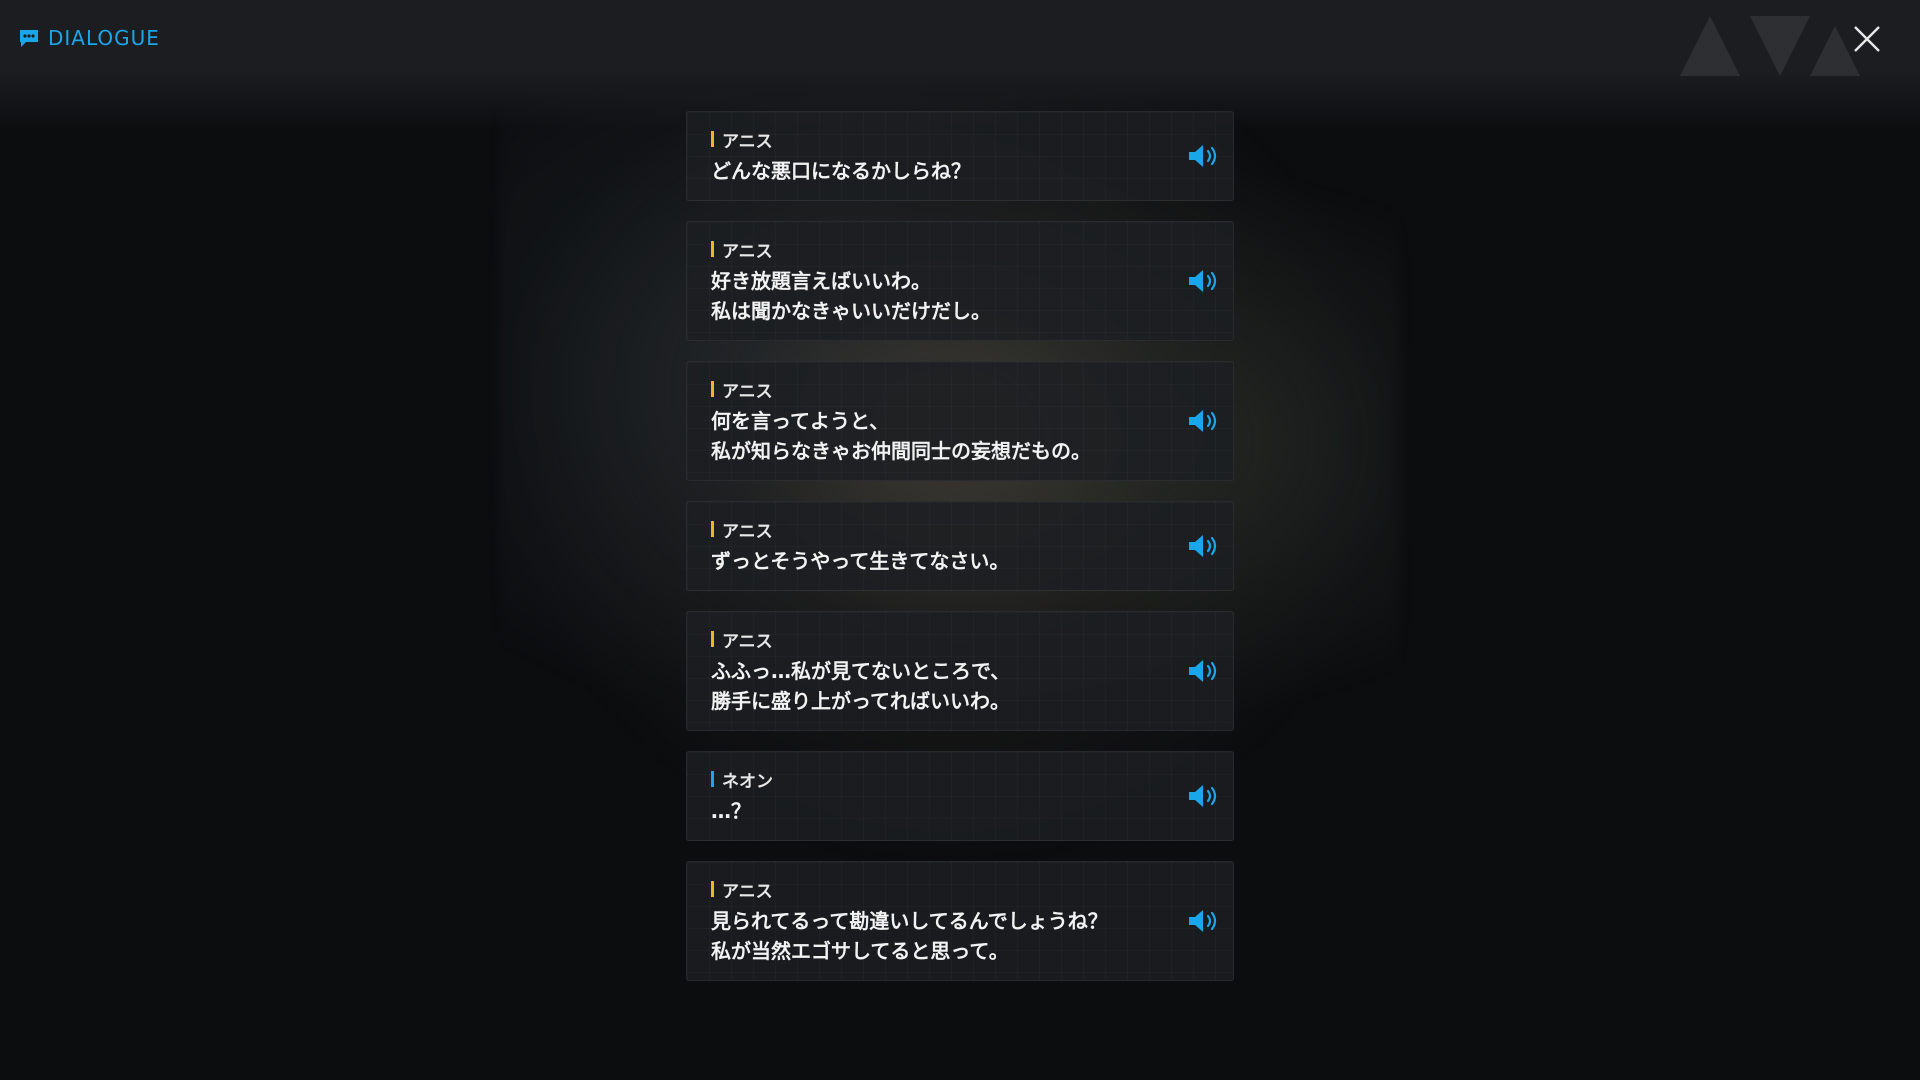 The height and width of the screenshot is (1080, 1920). What do you see at coordinates (1770, 46) in the screenshot?
I see `corner-decoration` at bounding box center [1770, 46].